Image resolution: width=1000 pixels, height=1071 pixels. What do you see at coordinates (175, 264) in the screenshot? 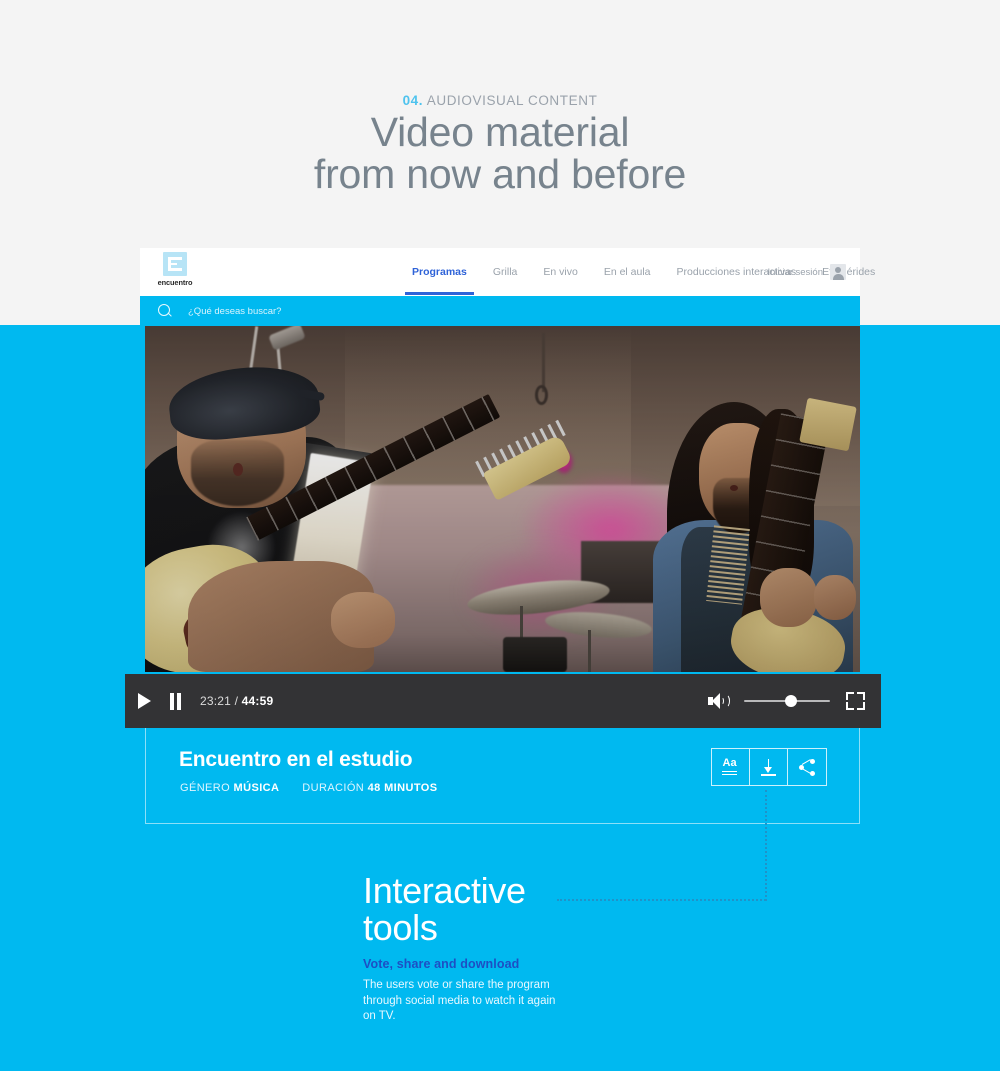
I see `logo-mark-icon` at bounding box center [175, 264].